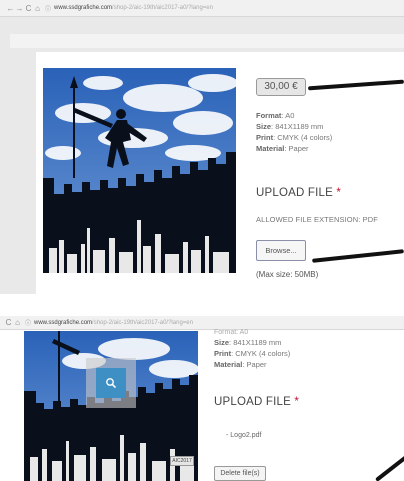  Describe the element at coordinates (10, 8) in the screenshot. I see `back-icon: ←` at that location.